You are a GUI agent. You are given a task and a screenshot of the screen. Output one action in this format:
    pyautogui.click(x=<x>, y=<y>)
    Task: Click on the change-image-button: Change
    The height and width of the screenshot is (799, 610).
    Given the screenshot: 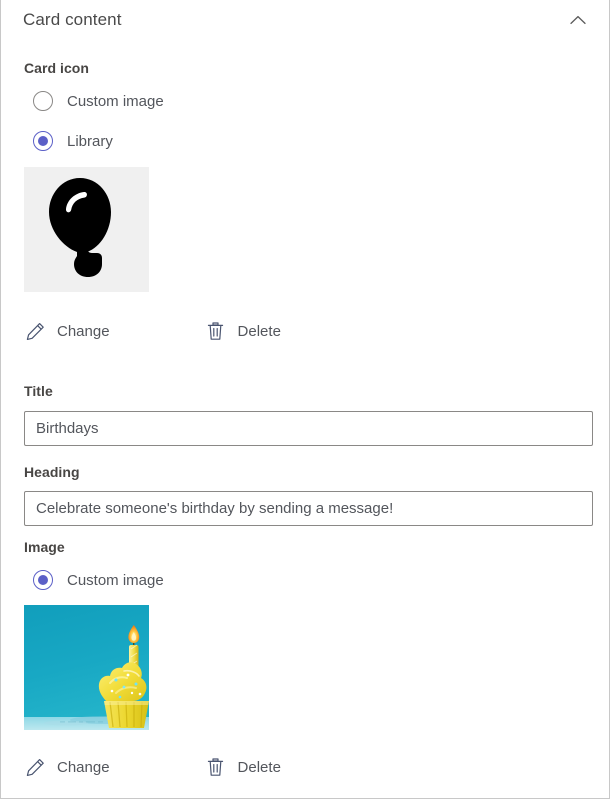 What is the action you would take?
    pyautogui.click(x=67, y=767)
    